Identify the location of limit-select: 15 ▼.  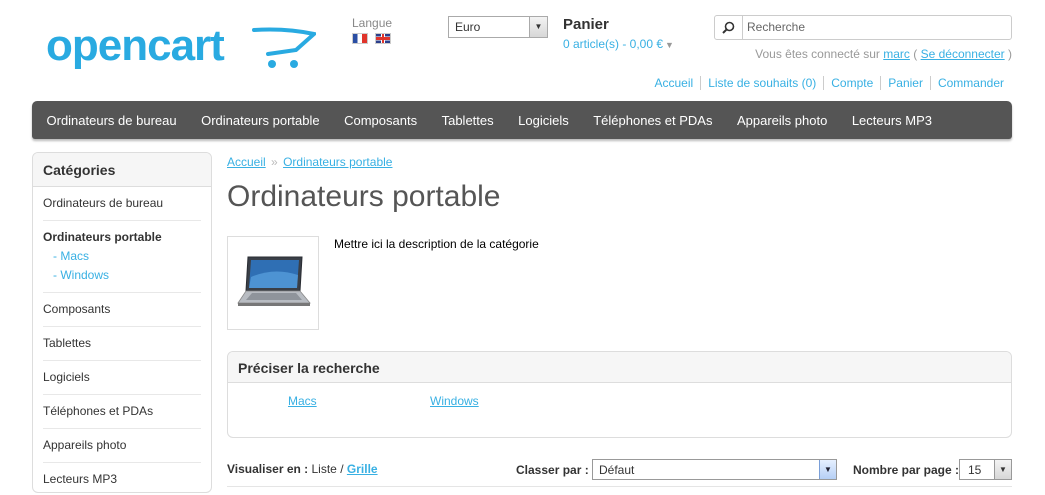
(985, 469).